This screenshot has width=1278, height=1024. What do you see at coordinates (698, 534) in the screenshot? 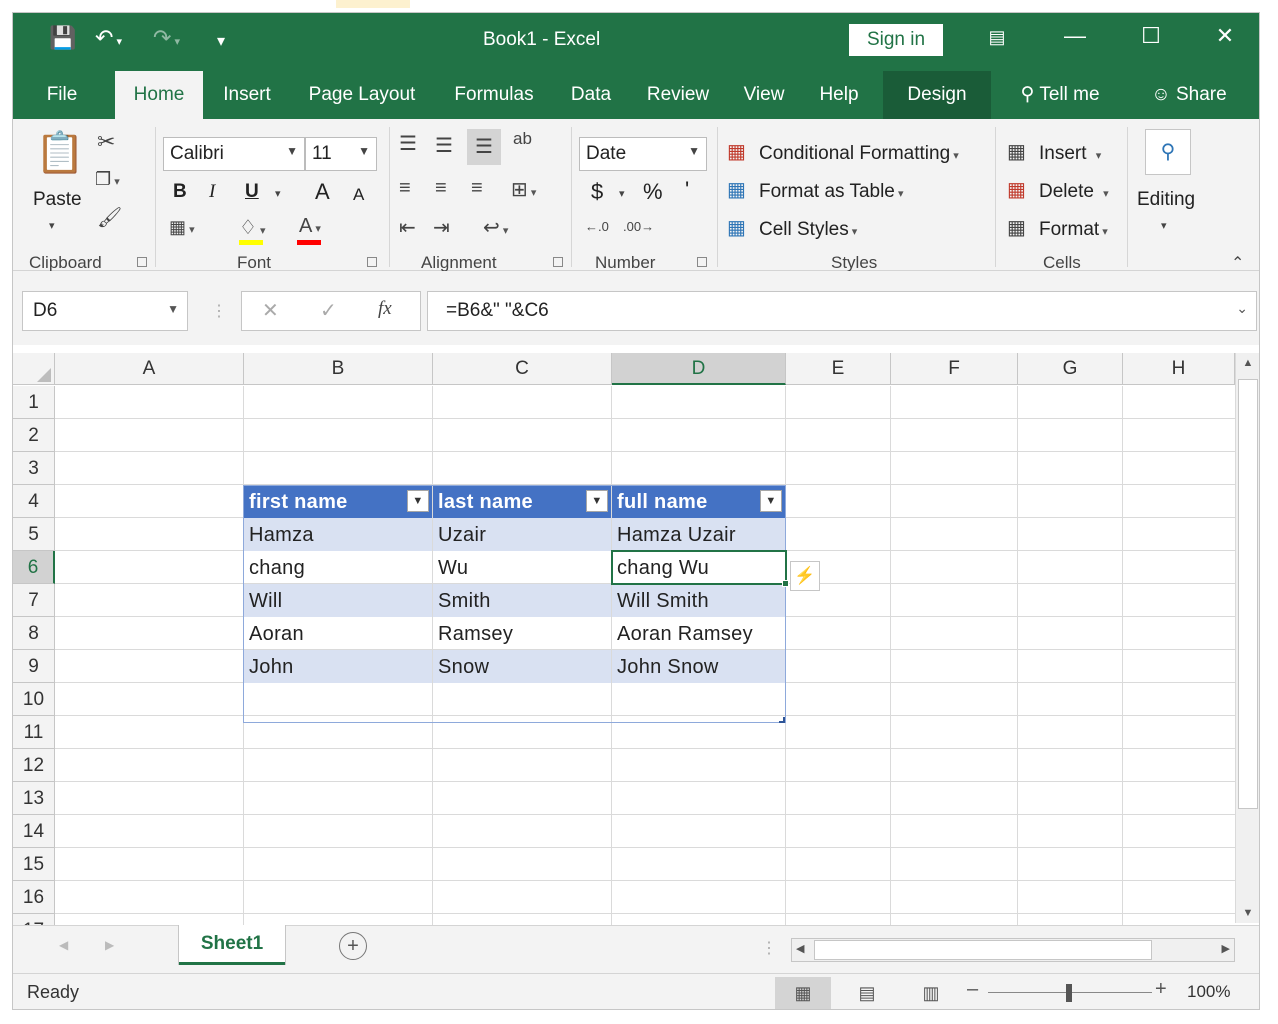
I see `table-cell: Hamza Uzair` at bounding box center [698, 534].